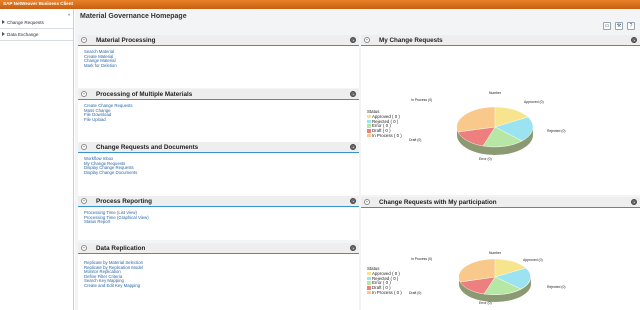  What do you see at coordinates (116, 222) in the screenshot?
I see `link-status-report: Status Report` at bounding box center [116, 222].